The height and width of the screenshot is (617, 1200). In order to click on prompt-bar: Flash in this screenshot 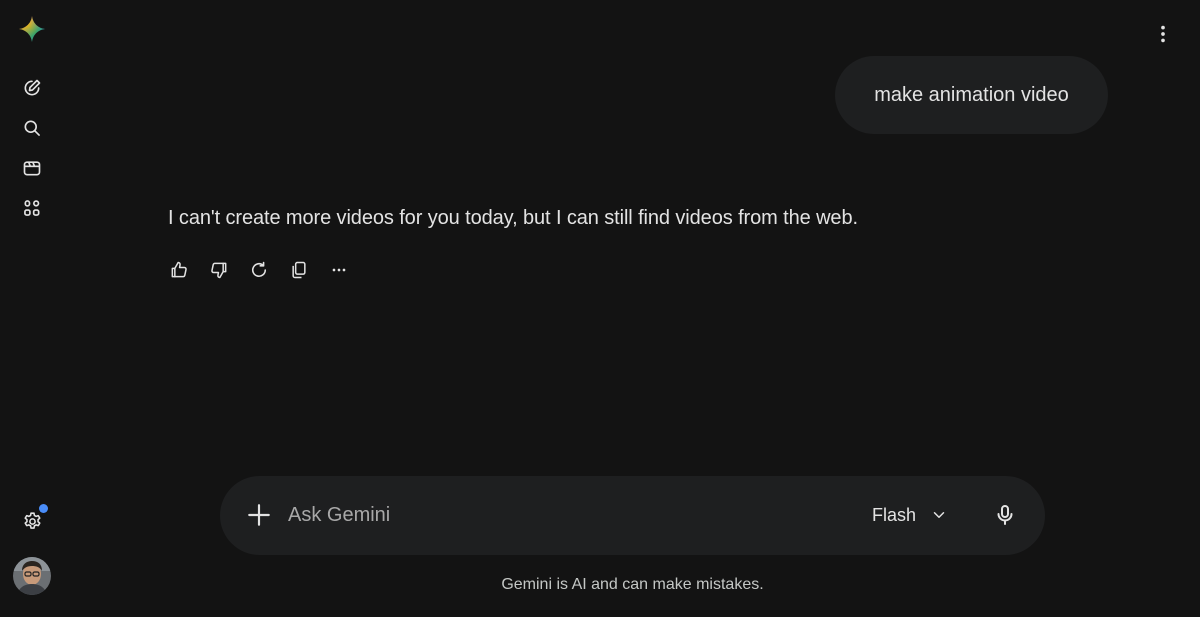, I will do `click(632, 515)`.